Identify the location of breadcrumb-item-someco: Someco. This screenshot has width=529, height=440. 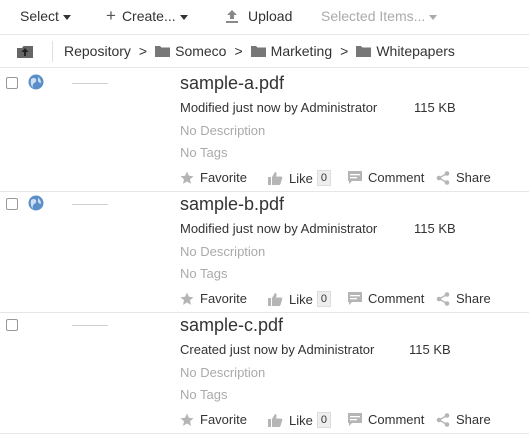
(190, 51).